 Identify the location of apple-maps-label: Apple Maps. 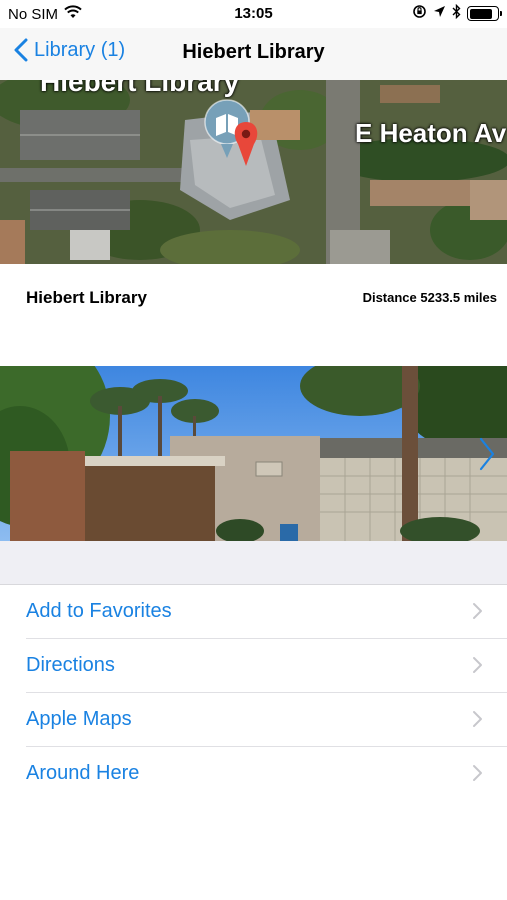
(79, 719).